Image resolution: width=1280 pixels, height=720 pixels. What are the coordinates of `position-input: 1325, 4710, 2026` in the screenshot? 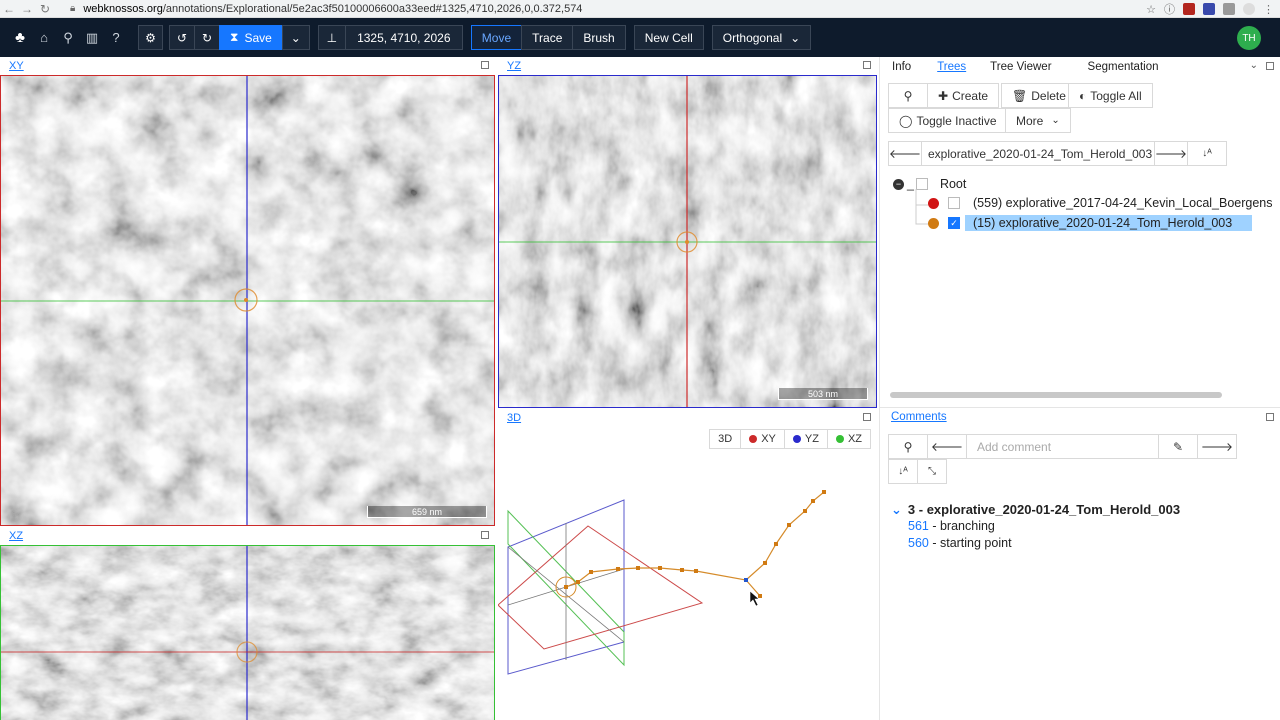 It's located at (403, 37).